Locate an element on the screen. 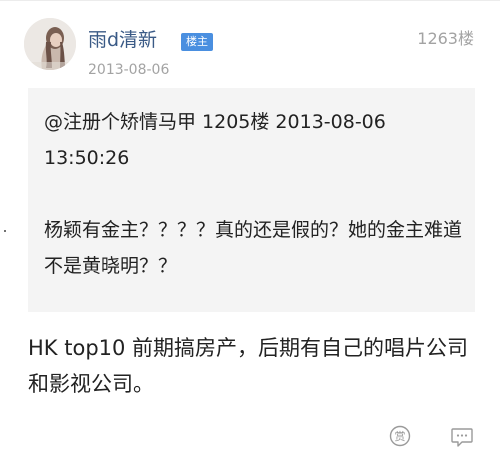 This screenshot has height=467, width=500. reward-glyph: 赏 is located at coordinates (400, 436).